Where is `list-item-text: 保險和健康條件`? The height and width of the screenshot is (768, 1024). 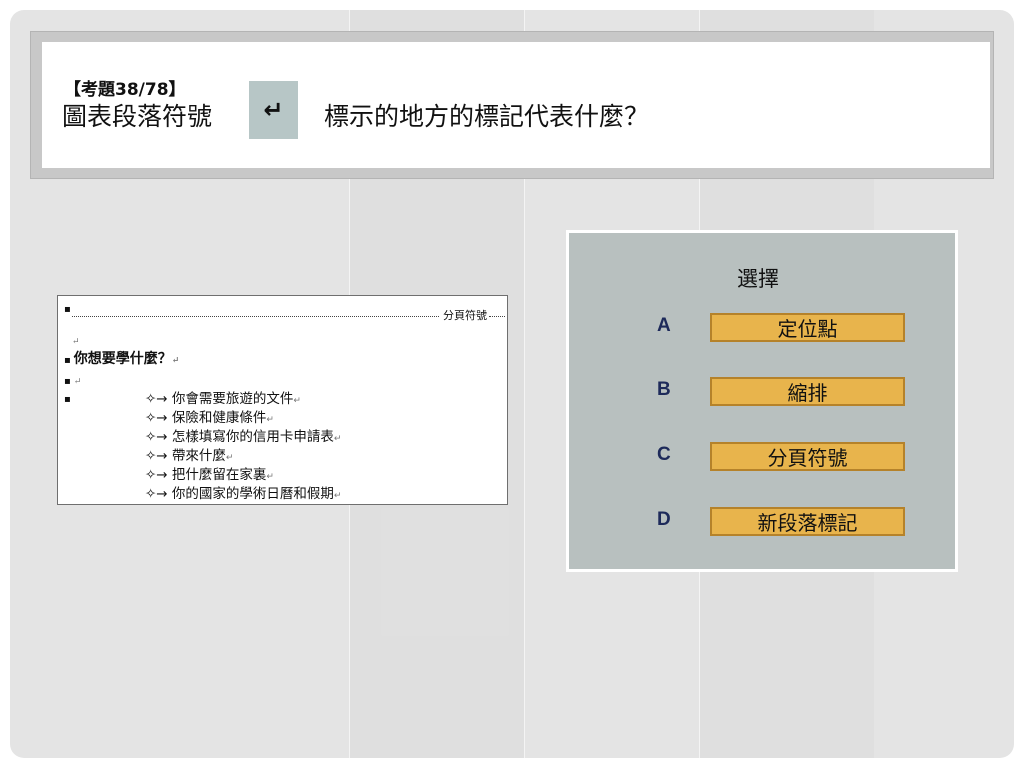 list-item-text: 保險和健康條件 is located at coordinates (219, 418).